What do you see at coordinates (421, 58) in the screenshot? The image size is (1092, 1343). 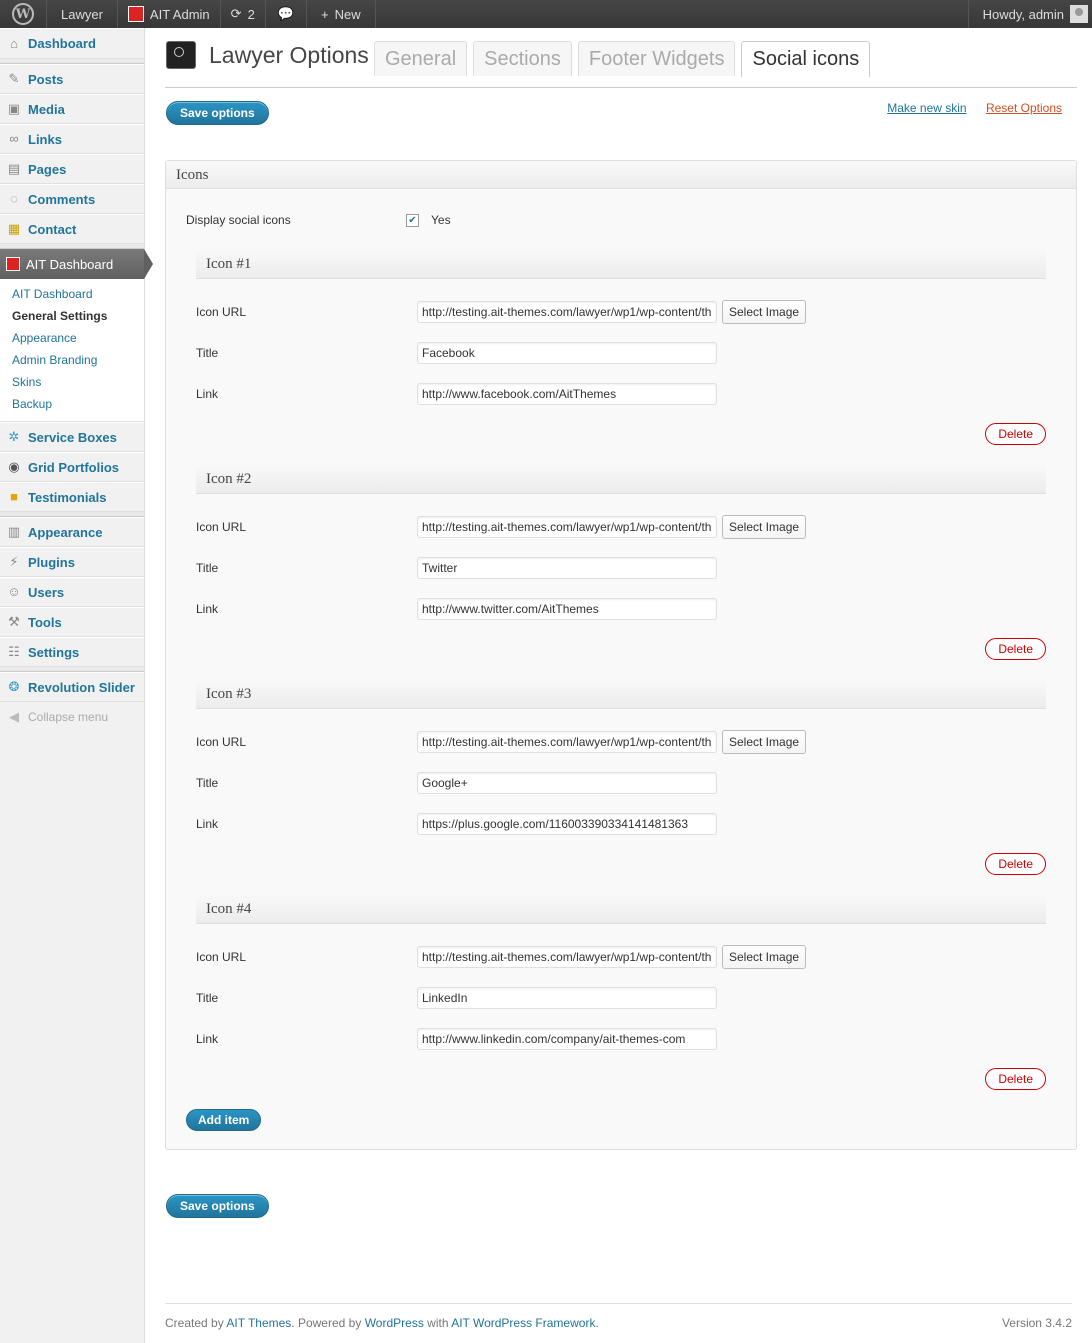 I see `tab-general: General` at bounding box center [421, 58].